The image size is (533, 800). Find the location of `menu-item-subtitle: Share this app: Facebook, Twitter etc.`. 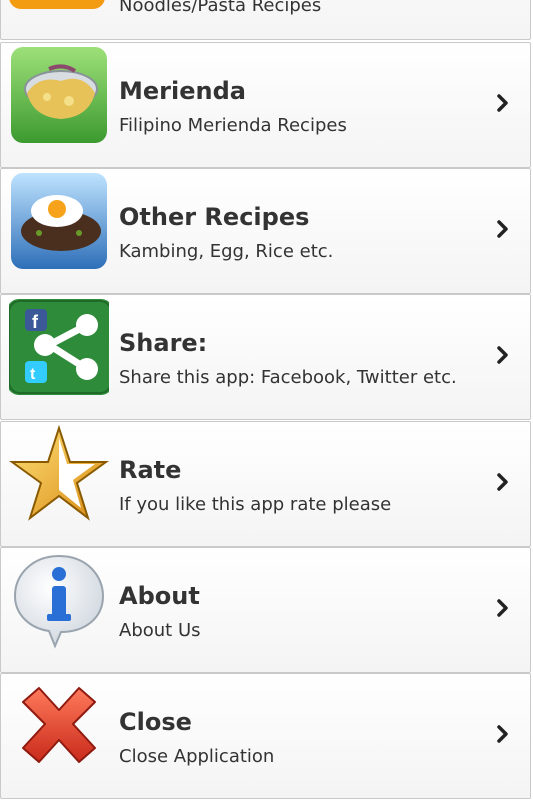

menu-item-subtitle: Share this app: Facebook, Twitter etc. is located at coordinates (288, 377).